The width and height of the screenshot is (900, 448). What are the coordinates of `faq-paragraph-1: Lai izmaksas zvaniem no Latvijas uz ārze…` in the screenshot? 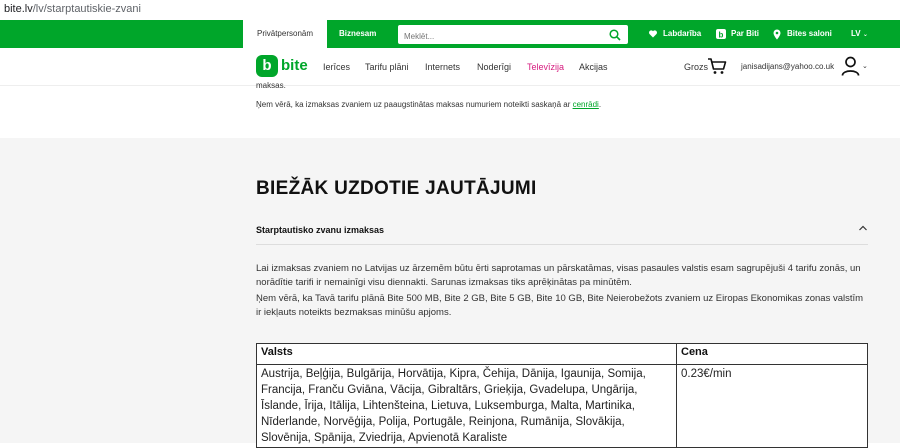 It's located at (558, 275).